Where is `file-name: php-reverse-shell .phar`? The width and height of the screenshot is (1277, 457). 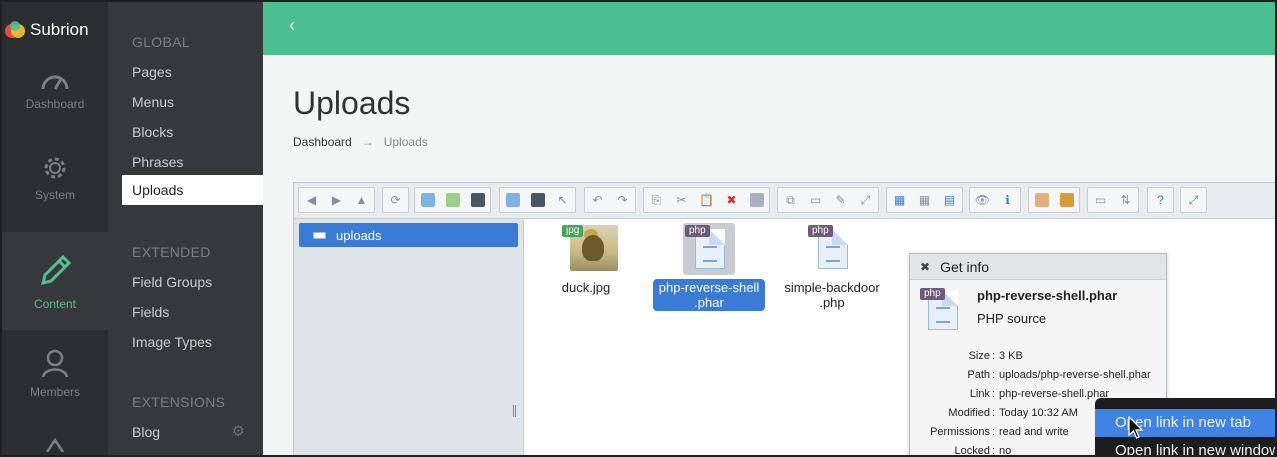
file-name: php-reverse-shell .phar is located at coordinates (709, 295).